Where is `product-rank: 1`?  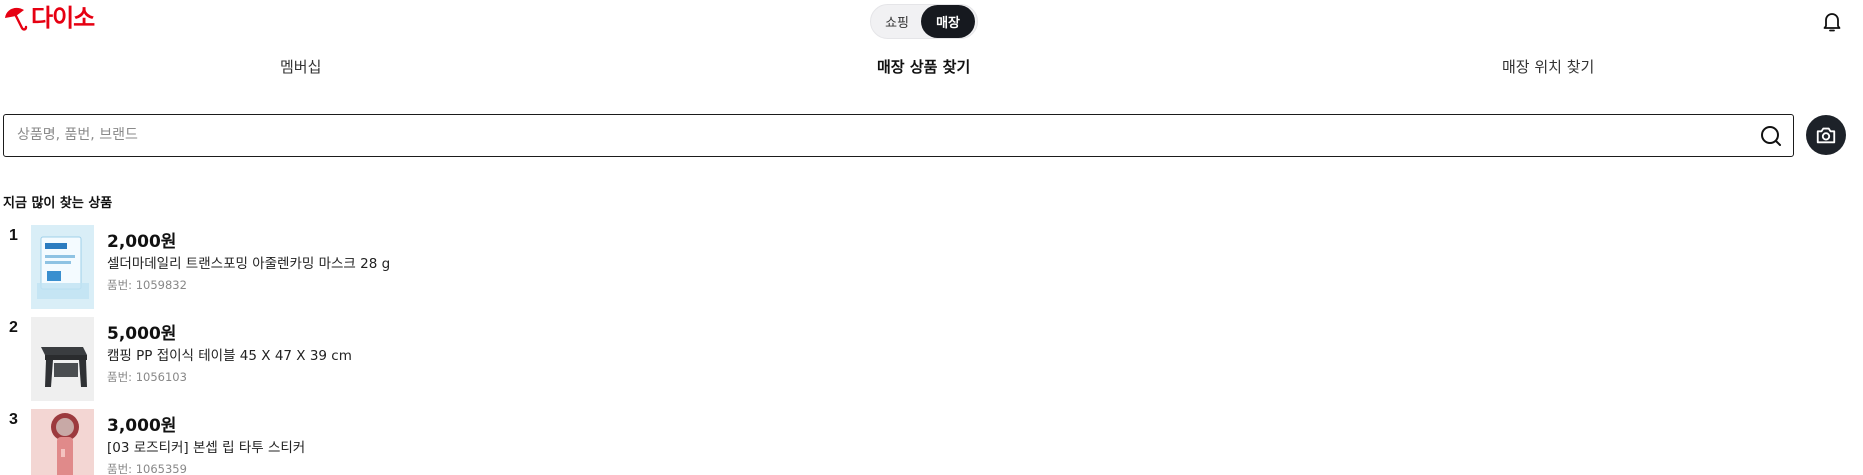 product-rank: 1 is located at coordinates (13, 235).